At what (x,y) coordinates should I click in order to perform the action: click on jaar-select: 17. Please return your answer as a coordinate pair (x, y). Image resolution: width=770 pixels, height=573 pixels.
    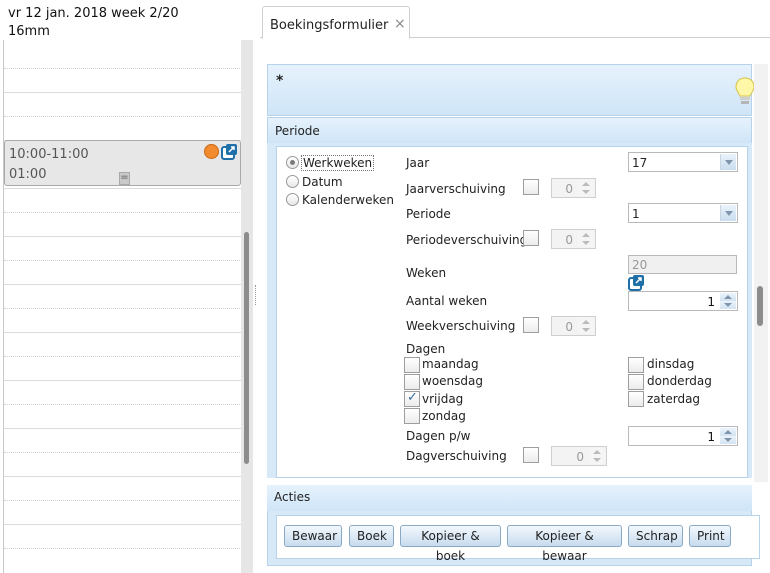
    Looking at the image, I should click on (683, 162).